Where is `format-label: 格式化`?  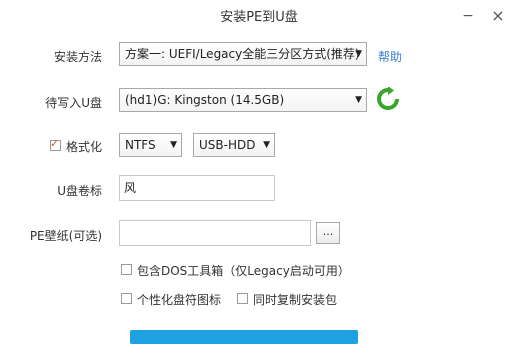
format-label: 格式化 is located at coordinates (84, 147).